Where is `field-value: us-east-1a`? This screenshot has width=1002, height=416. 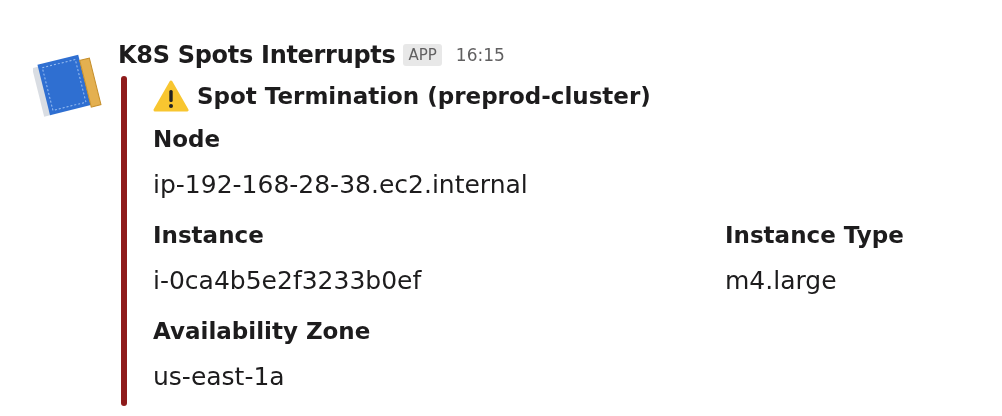
field-value: us-east-1a is located at coordinates (219, 377).